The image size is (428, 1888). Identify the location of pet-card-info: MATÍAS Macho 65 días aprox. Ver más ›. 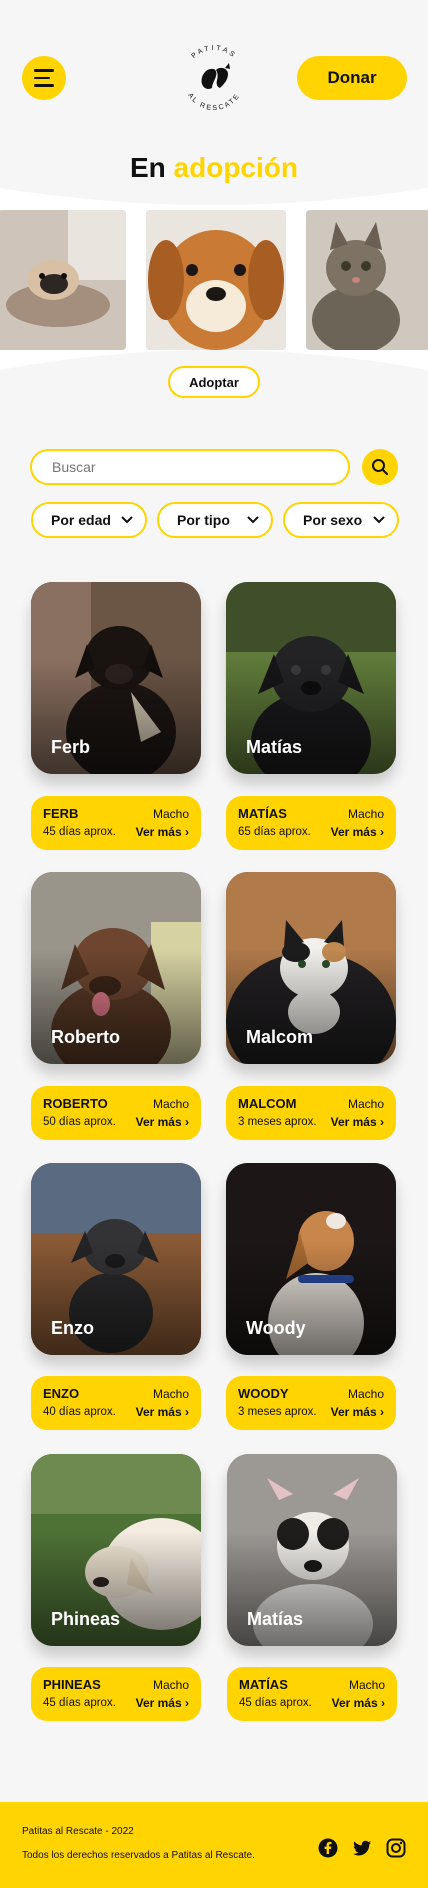
(311, 823).